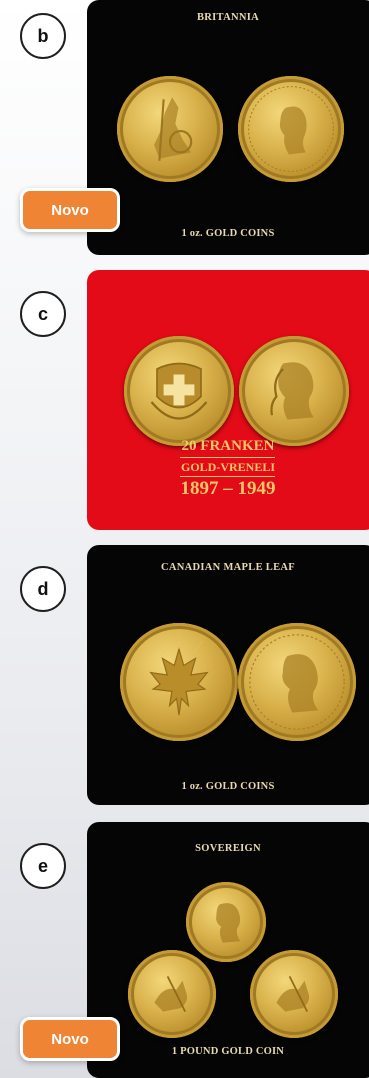 The image size is (369, 1078). What do you see at coordinates (228, 488) in the screenshot?
I see `vreneli-years: 1897 – 1949` at bounding box center [228, 488].